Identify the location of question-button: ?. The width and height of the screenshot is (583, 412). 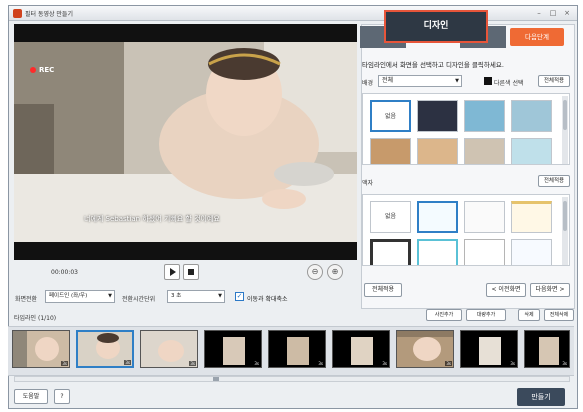
(62, 396).